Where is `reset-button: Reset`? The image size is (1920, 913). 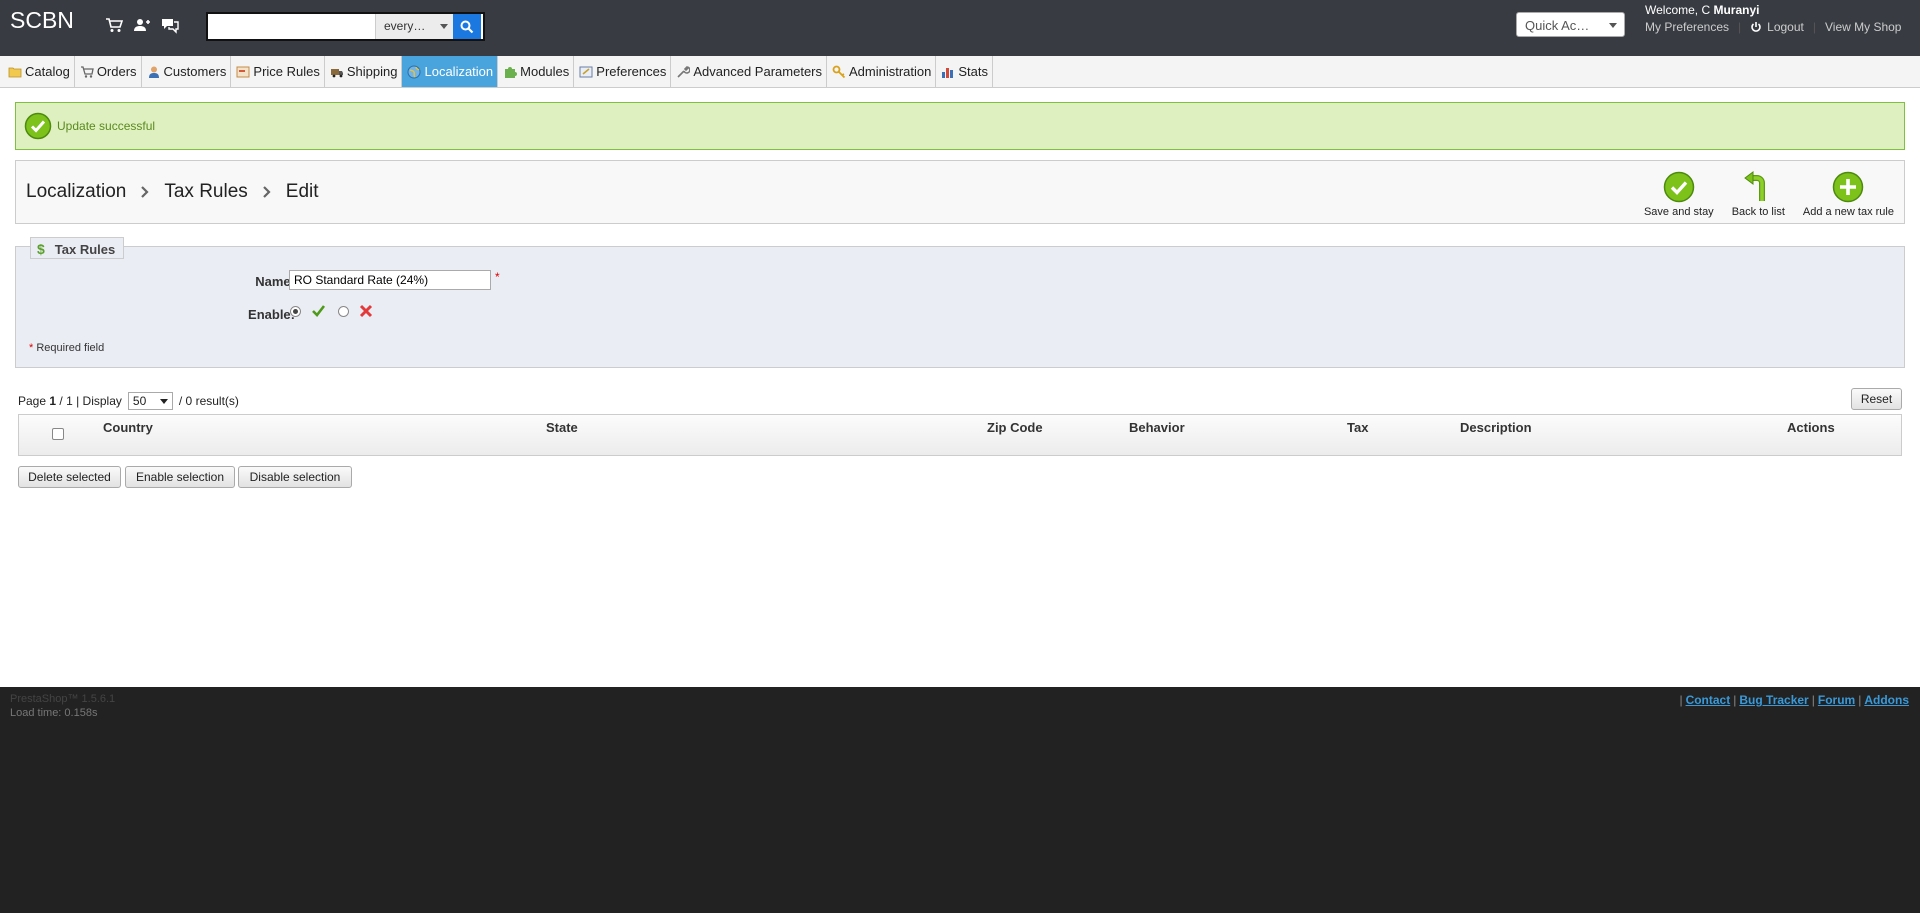
reset-button: Reset is located at coordinates (1876, 399).